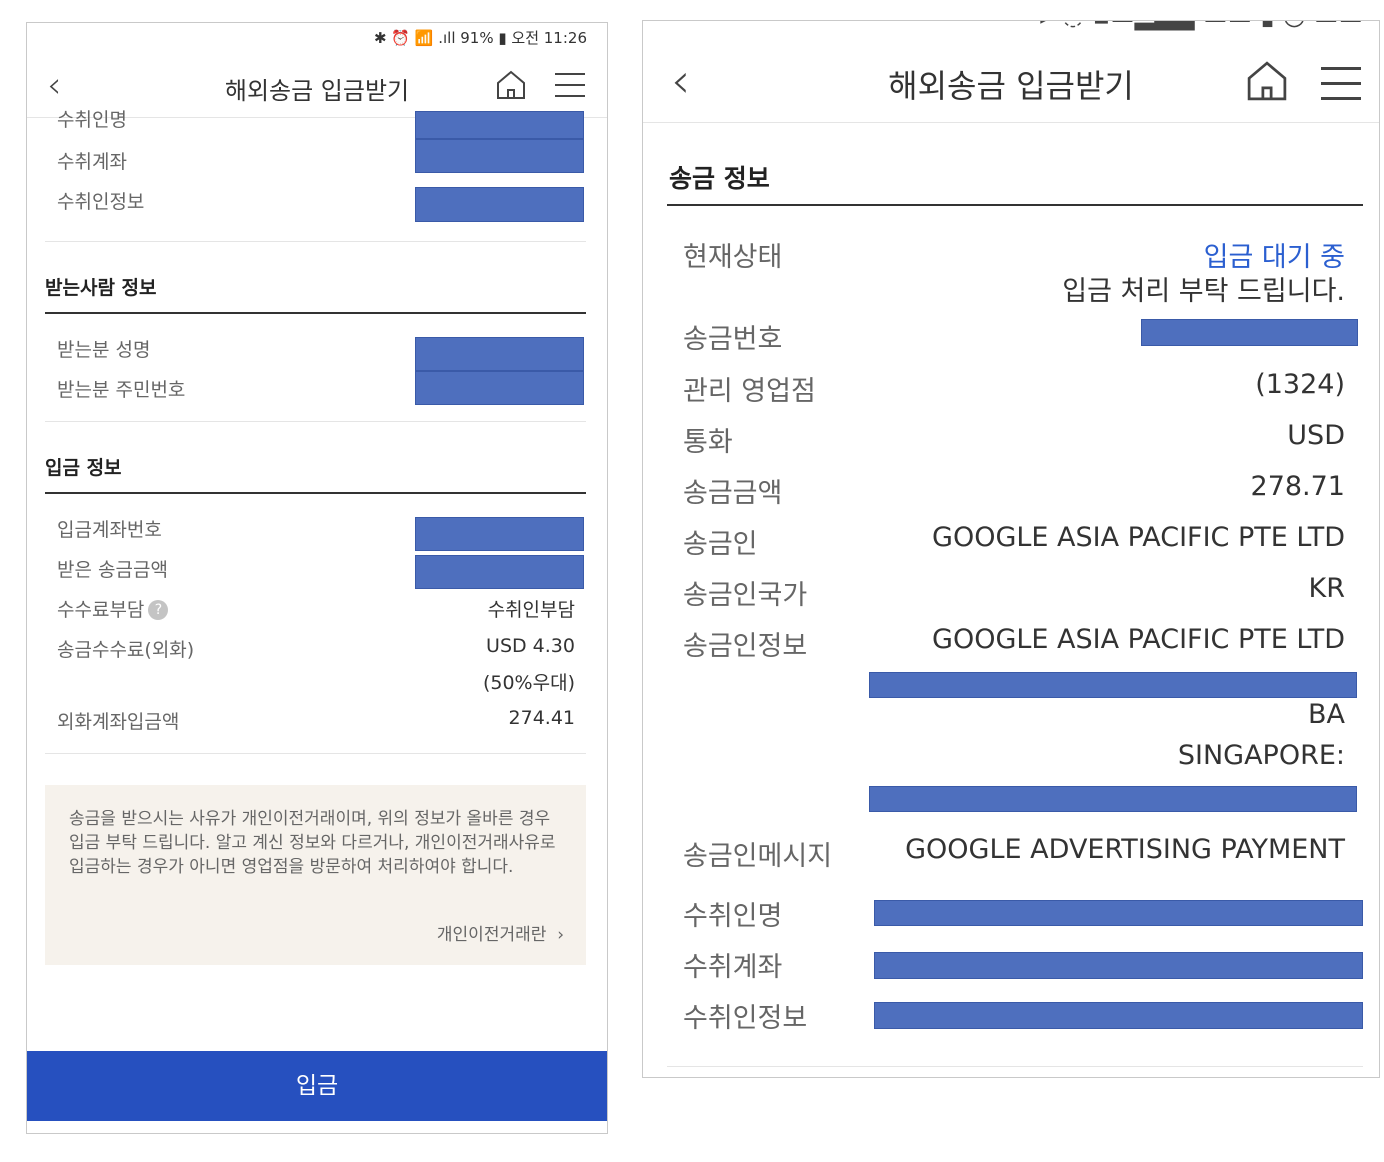 Image resolution: width=1384 pixels, height=1162 pixels. Describe the element at coordinates (1297, 486) in the screenshot. I see `amount-value: 278.71` at that location.